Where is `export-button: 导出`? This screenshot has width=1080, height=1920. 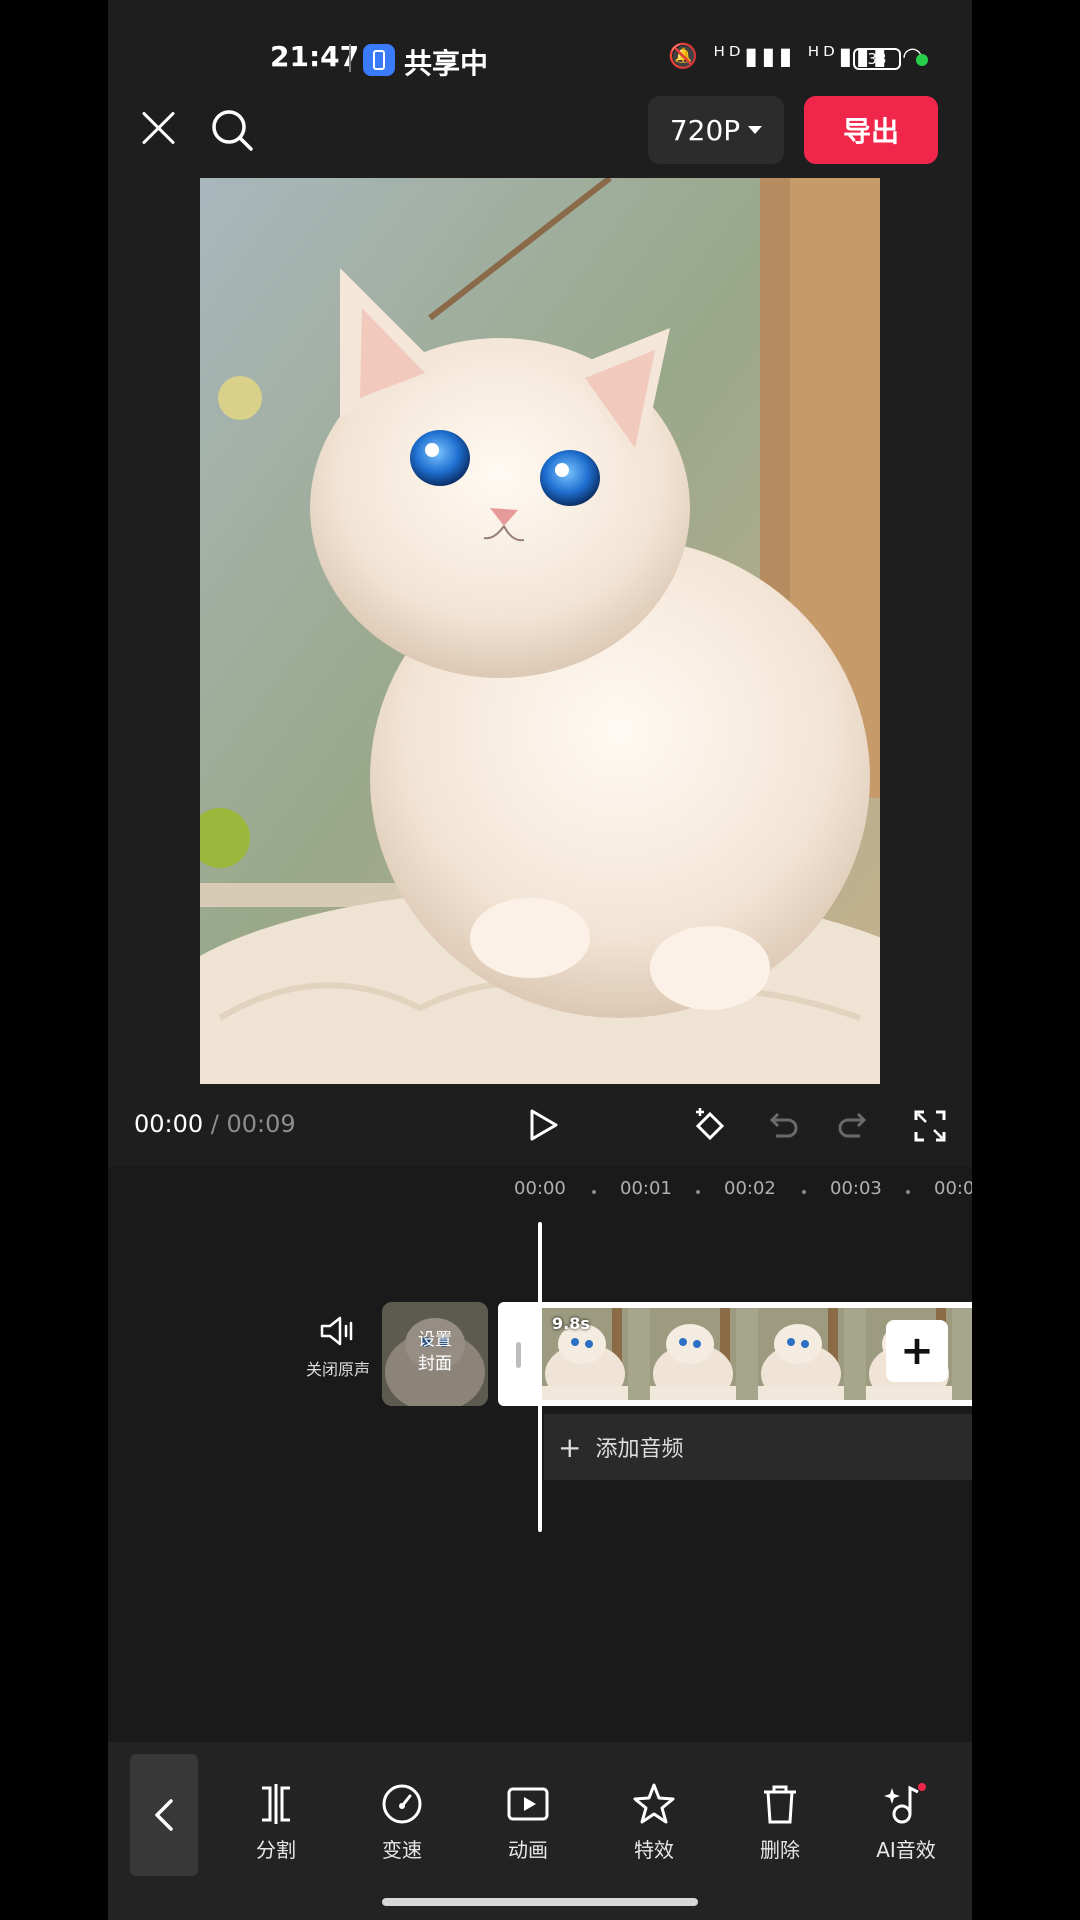 export-button: 导出 is located at coordinates (871, 130).